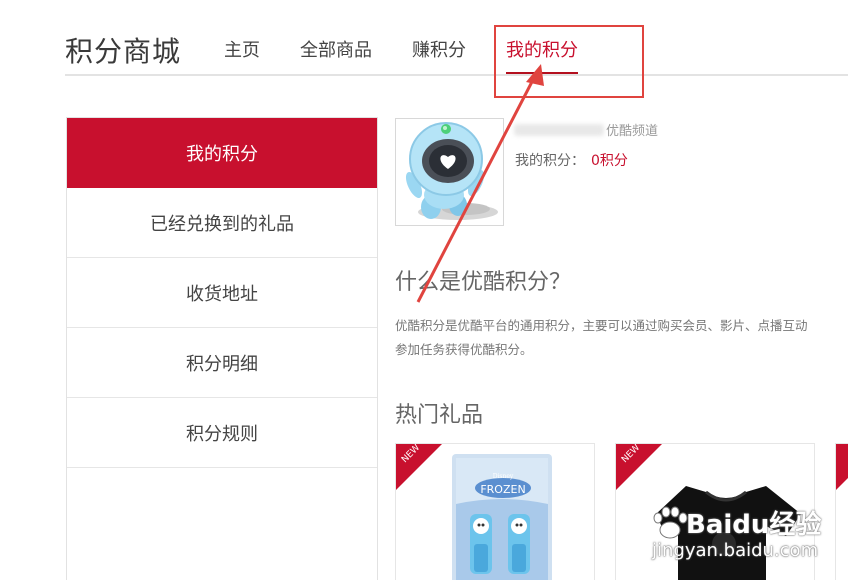 This screenshot has height=580, width=848. What do you see at coordinates (483, 282) in the screenshot?
I see `section-title-what: 什么是优酷积分？` at bounding box center [483, 282].